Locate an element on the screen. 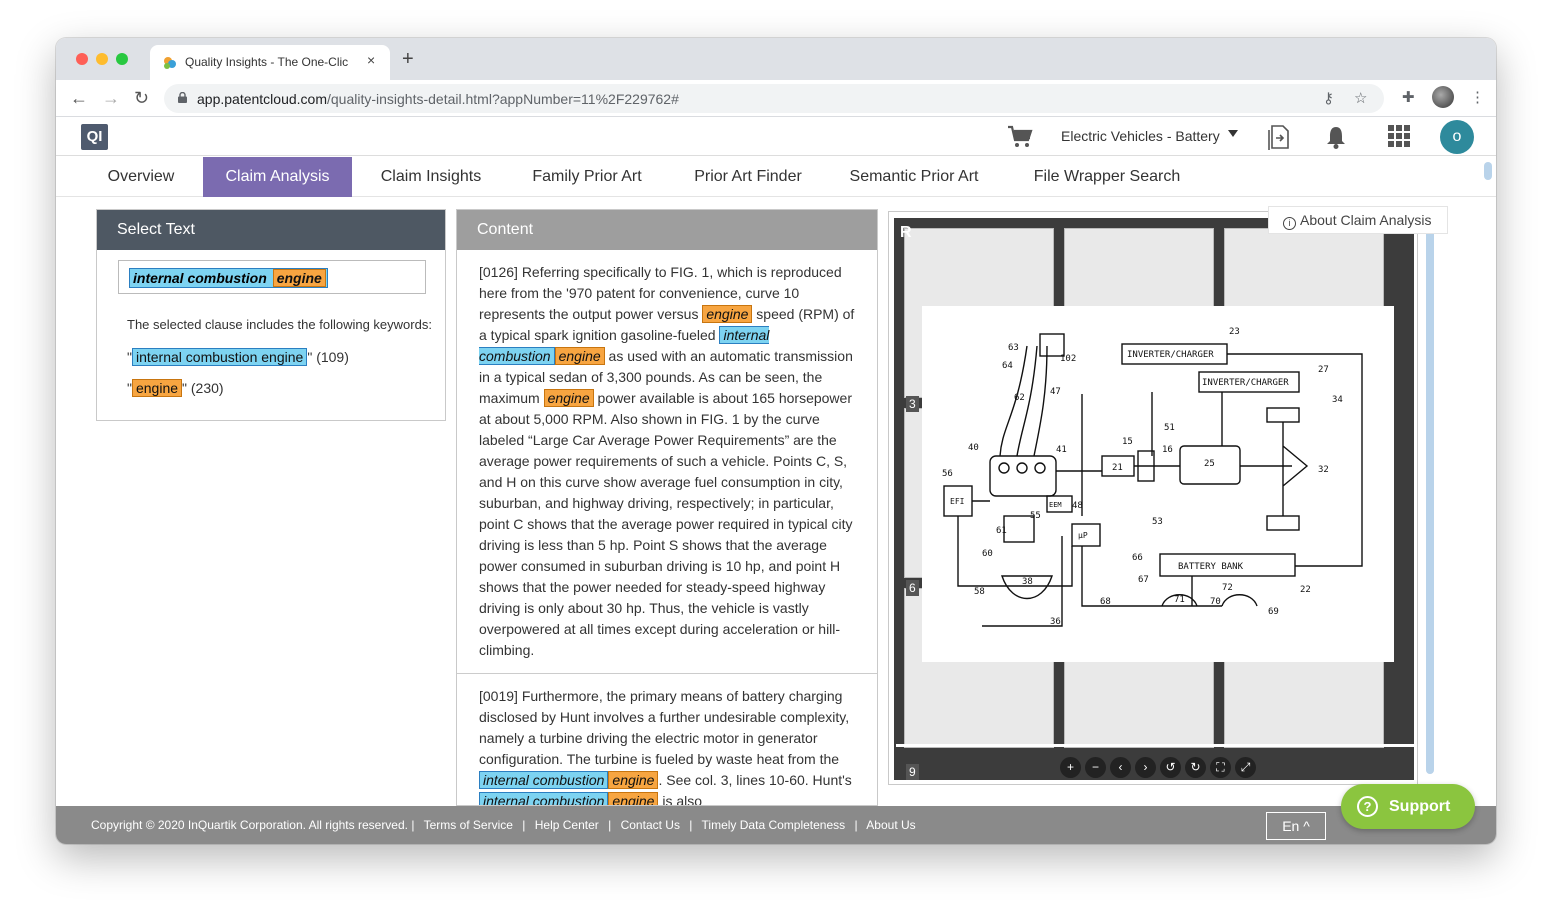 This screenshot has width=1552, height=918. extensions-icon: ✚ is located at coordinates (1408, 97).